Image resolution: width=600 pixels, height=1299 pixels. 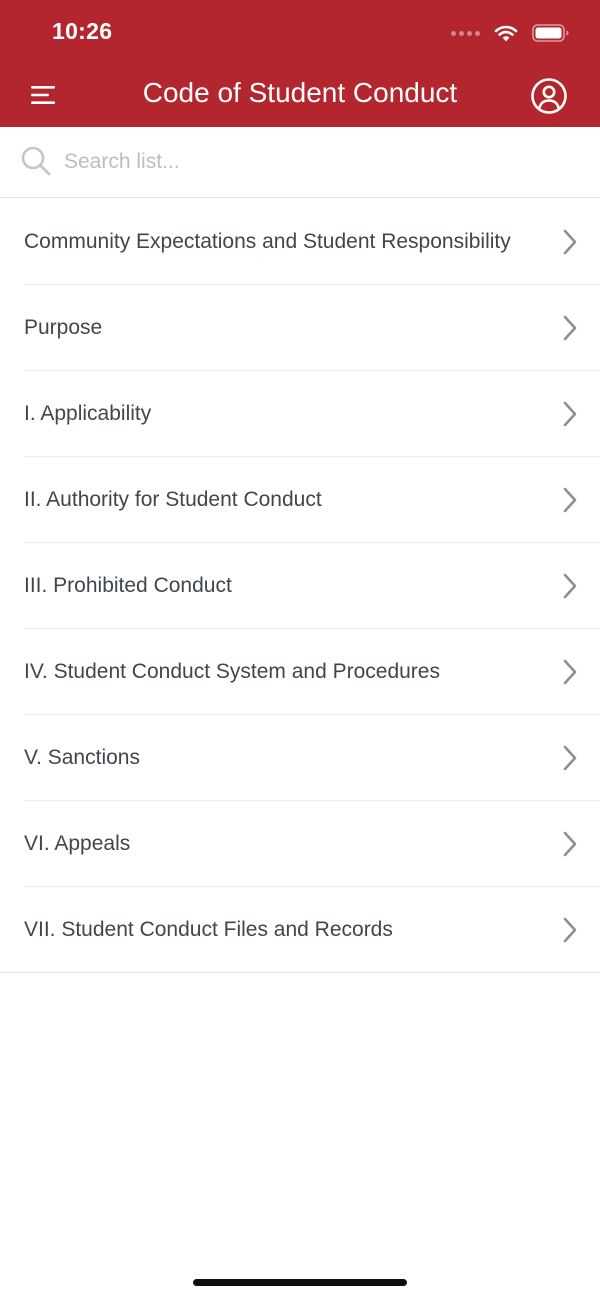 What do you see at coordinates (173, 499) in the screenshot?
I see `list-item-label: II. Authority for Student Conduct` at bounding box center [173, 499].